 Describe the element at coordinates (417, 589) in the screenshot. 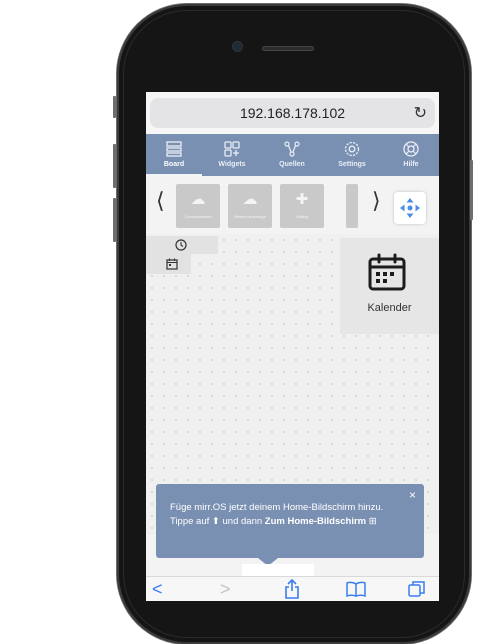

I see `tabs-icon` at that location.